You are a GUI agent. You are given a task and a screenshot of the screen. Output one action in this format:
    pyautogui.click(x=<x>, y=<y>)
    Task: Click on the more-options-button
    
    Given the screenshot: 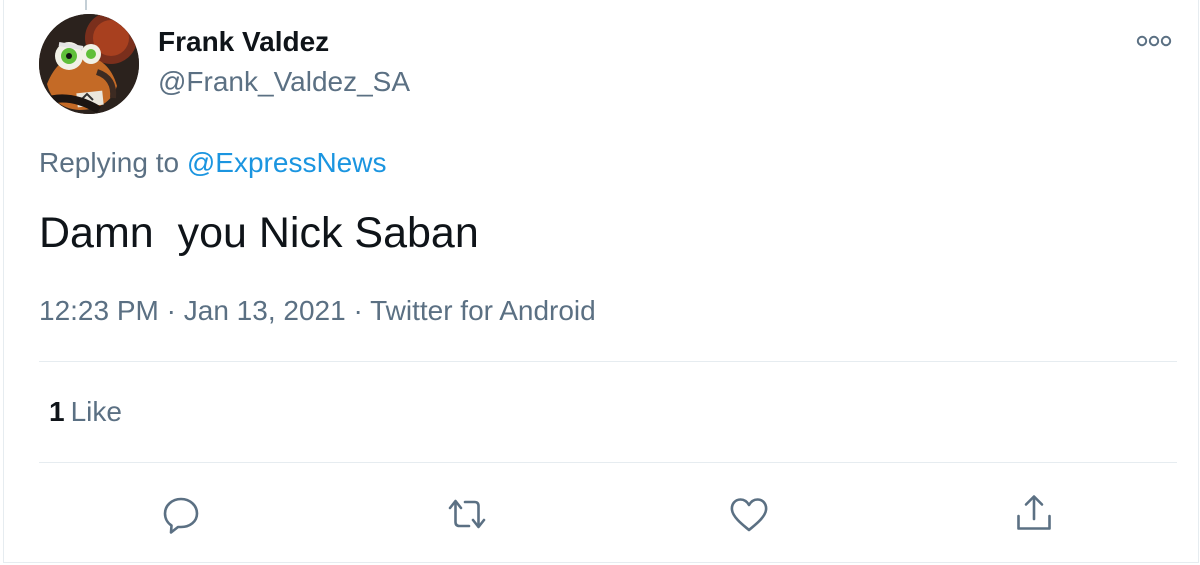 What is the action you would take?
    pyautogui.click(x=1154, y=41)
    